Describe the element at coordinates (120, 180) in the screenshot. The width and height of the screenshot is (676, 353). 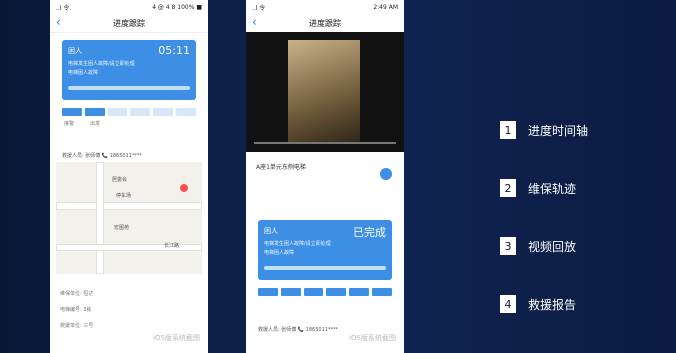
I see `map-label: 居委会` at that location.